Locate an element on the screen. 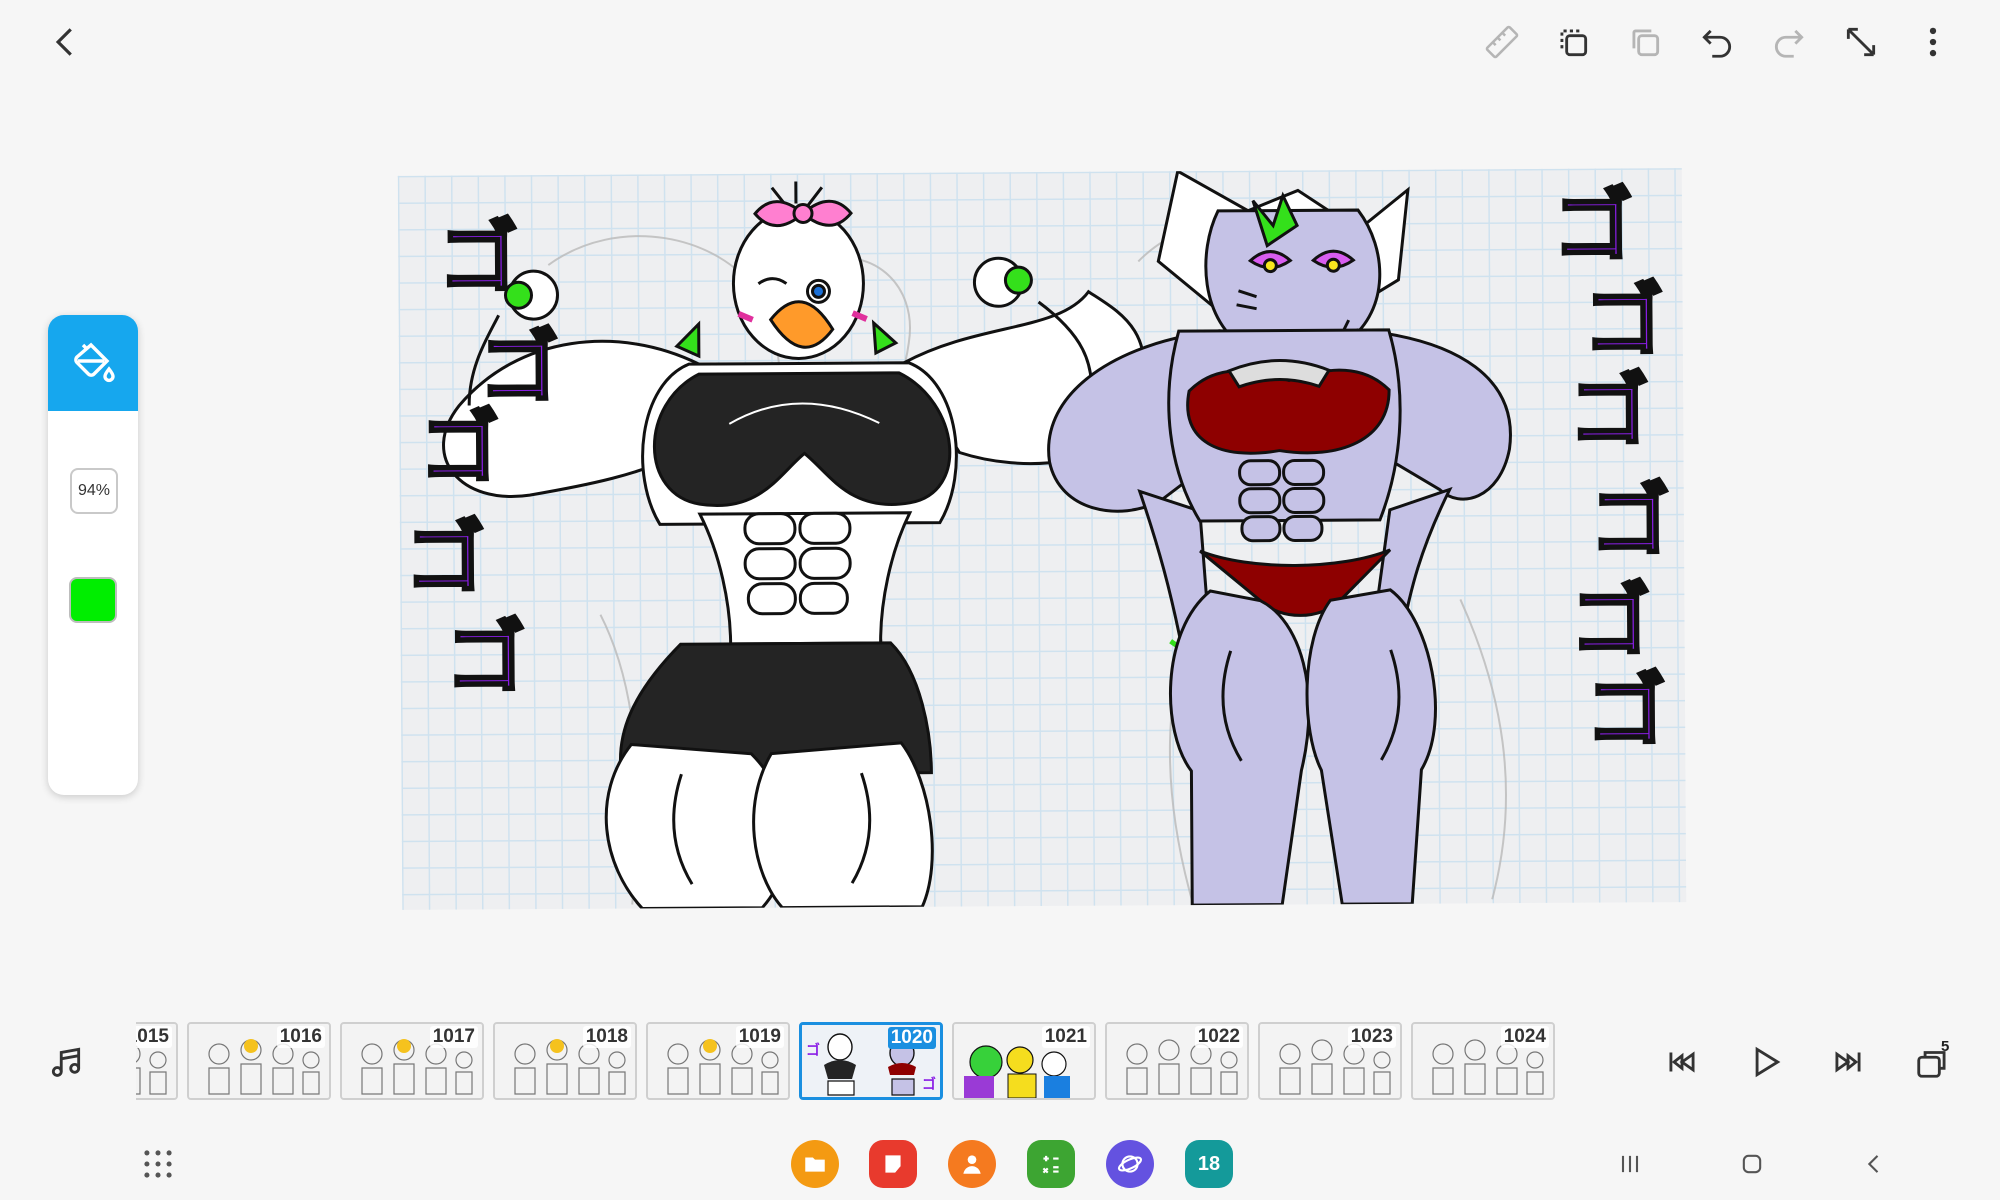 This screenshot has width=2000, height=1200. timeline-frame: 1023 is located at coordinates (1330, 1061).